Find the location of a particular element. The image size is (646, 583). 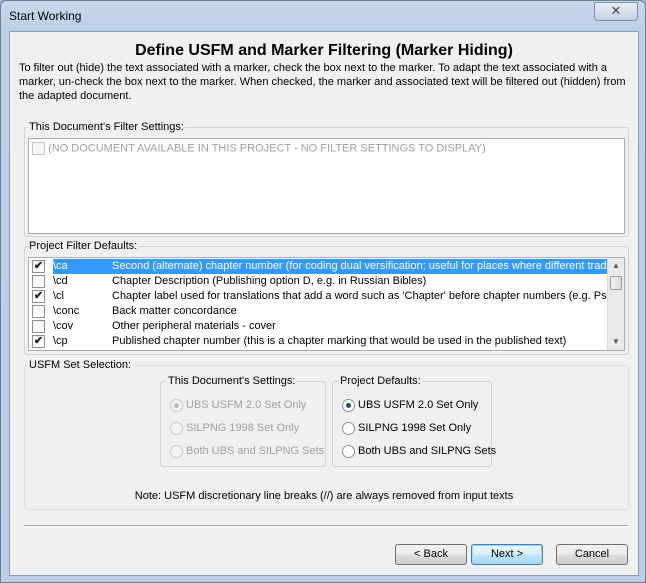

close-button: ✕ is located at coordinates (616, 11).